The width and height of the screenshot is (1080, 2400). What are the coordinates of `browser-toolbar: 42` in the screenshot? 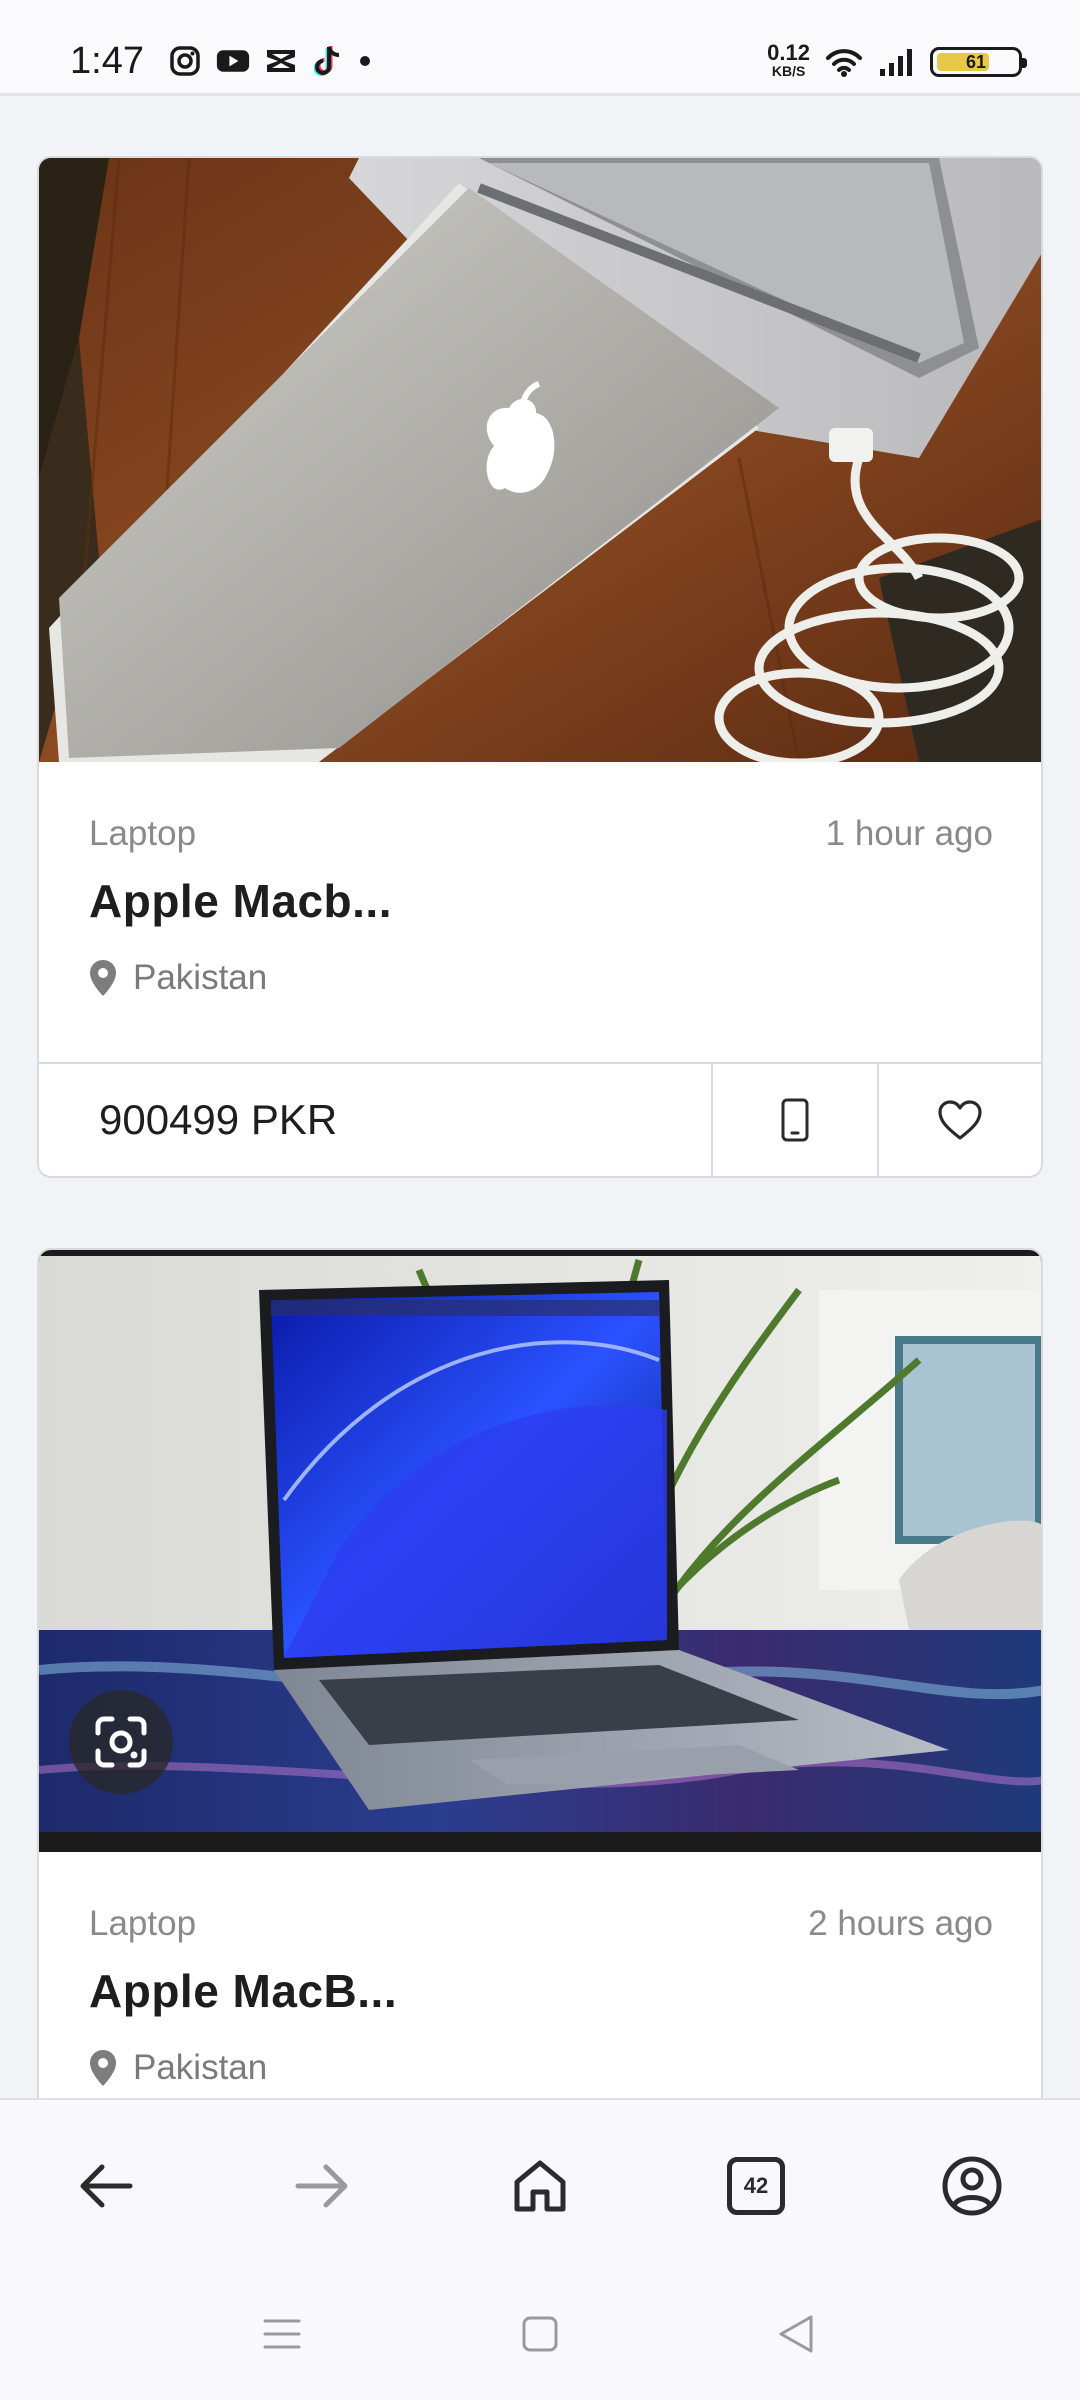 It's located at (540, 2183).